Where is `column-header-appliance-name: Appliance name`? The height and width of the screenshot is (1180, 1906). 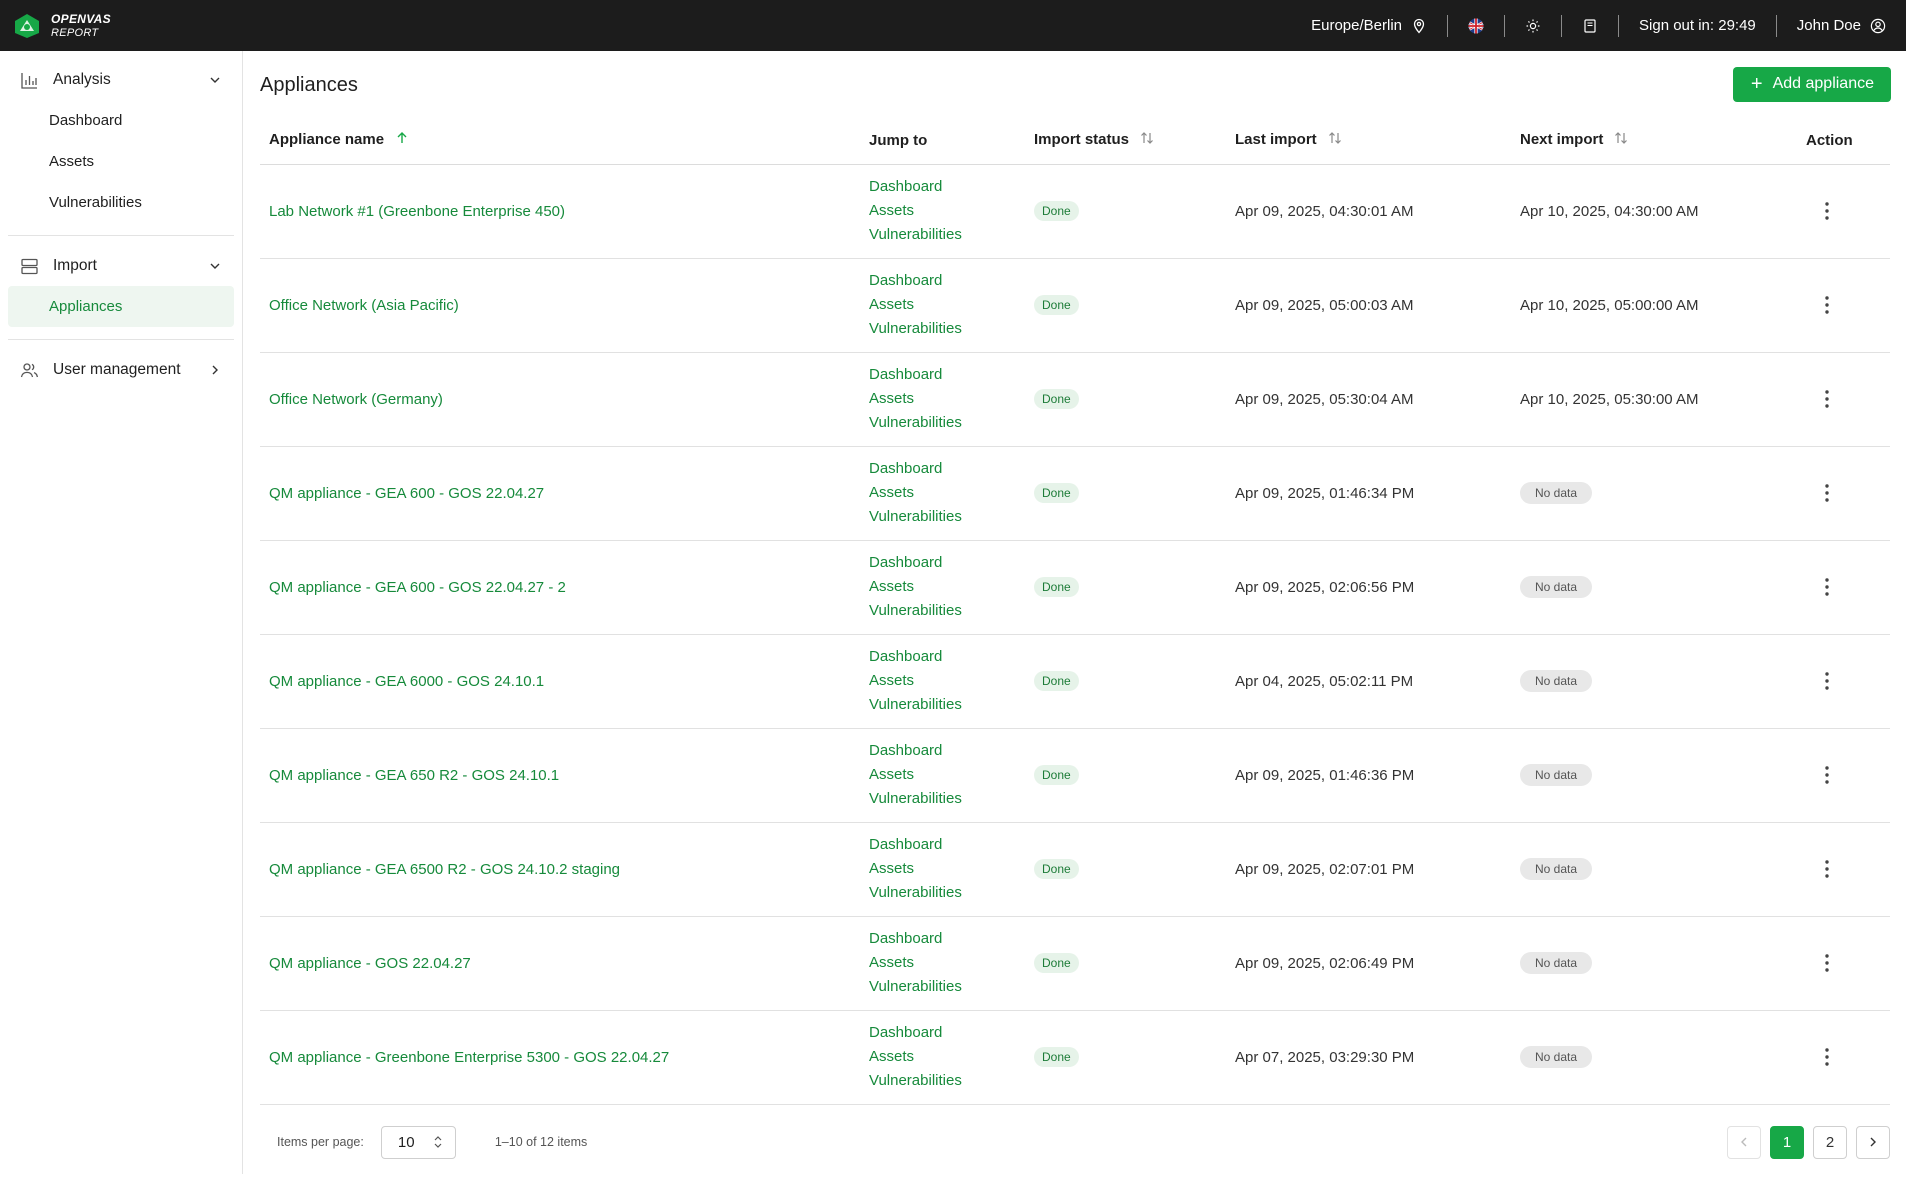
column-header-appliance-name: Appliance name is located at coordinates (560, 141).